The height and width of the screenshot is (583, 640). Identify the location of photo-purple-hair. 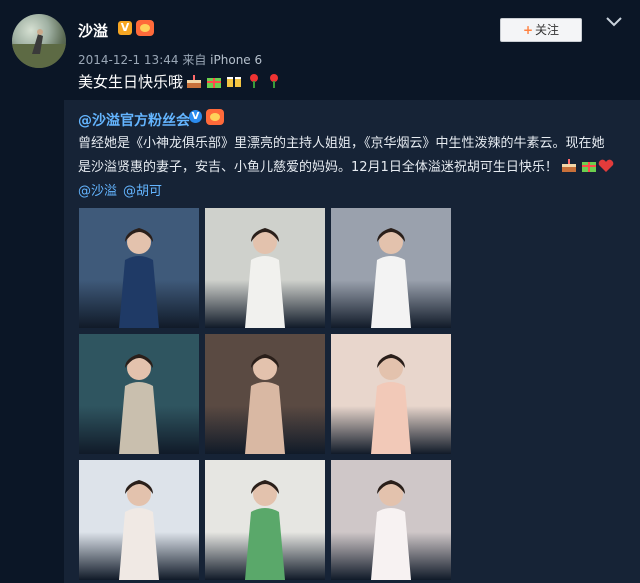
(391, 268).